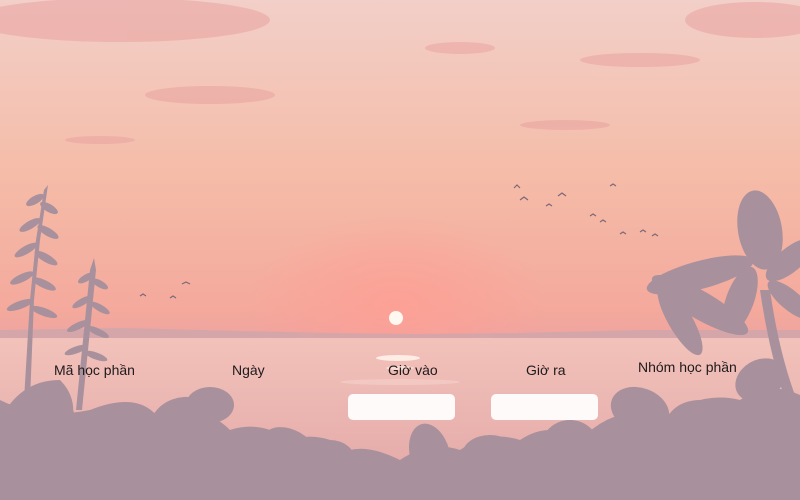 The height and width of the screenshot is (500, 800). What do you see at coordinates (248, 370) in the screenshot?
I see `date-label: Ngày` at bounding box center [248, 370].